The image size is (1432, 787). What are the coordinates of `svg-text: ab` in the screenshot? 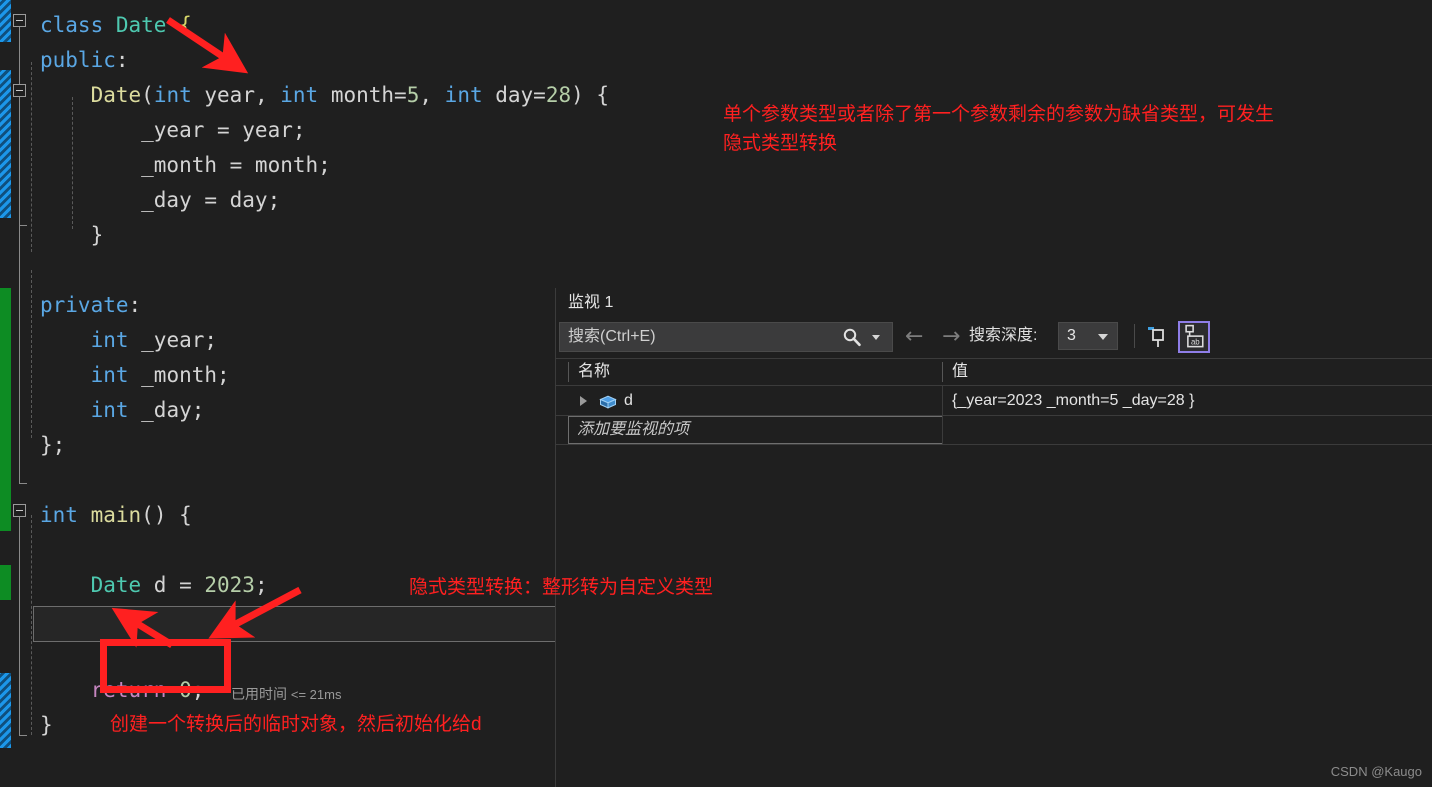 It's located at (1195, 341).